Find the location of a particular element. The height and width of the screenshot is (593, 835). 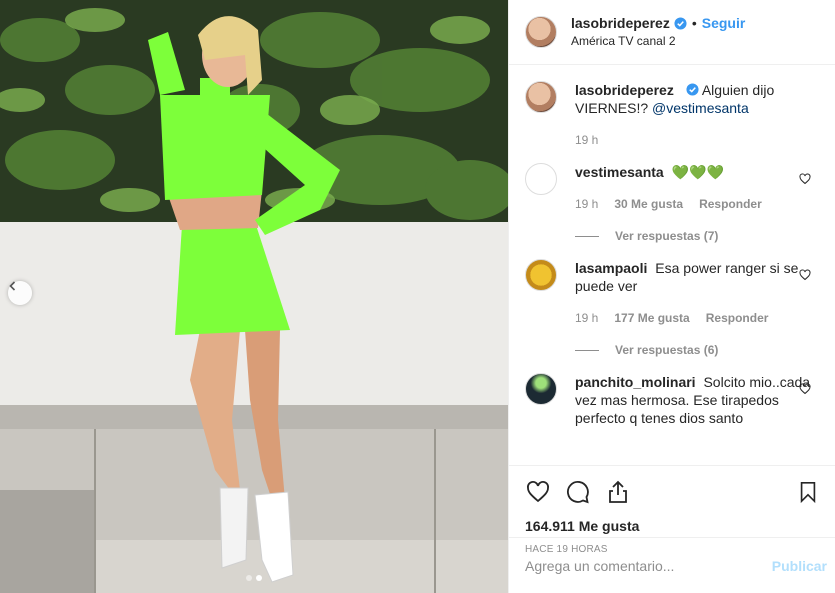

share-icon is located at coordinates (618, 492).